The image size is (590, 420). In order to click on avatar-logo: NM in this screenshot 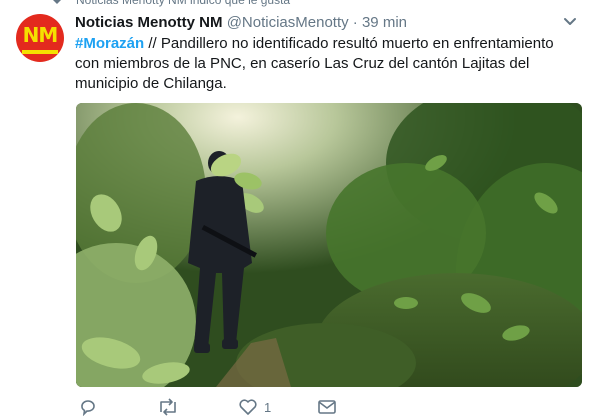, I will do `click(40, 35)`.